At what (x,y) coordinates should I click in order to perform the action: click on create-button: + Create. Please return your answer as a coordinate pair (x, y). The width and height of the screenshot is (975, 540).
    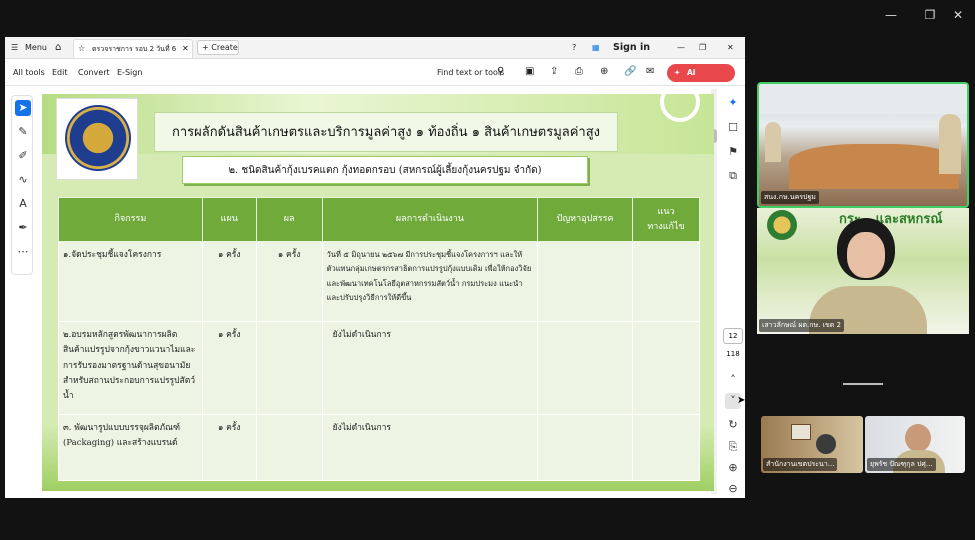
    Looking at the image, I should click on (218, 47).